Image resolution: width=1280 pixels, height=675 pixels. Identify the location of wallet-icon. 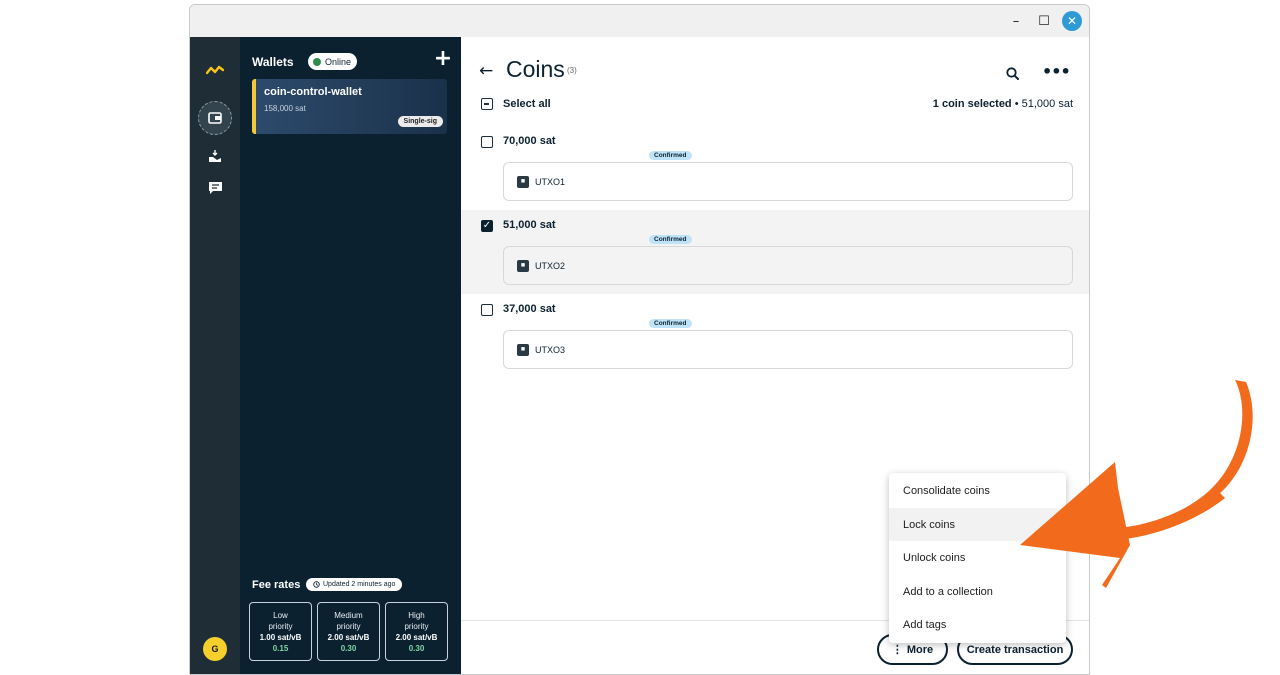
(215, 118).